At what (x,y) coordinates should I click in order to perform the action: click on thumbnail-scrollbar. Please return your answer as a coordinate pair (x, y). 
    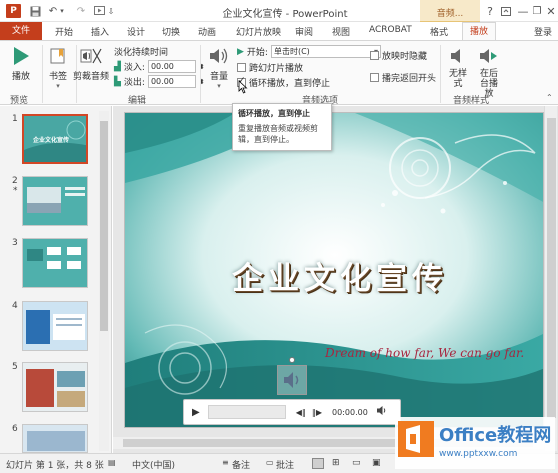
    Looking at the image, I should click on (104, 281).